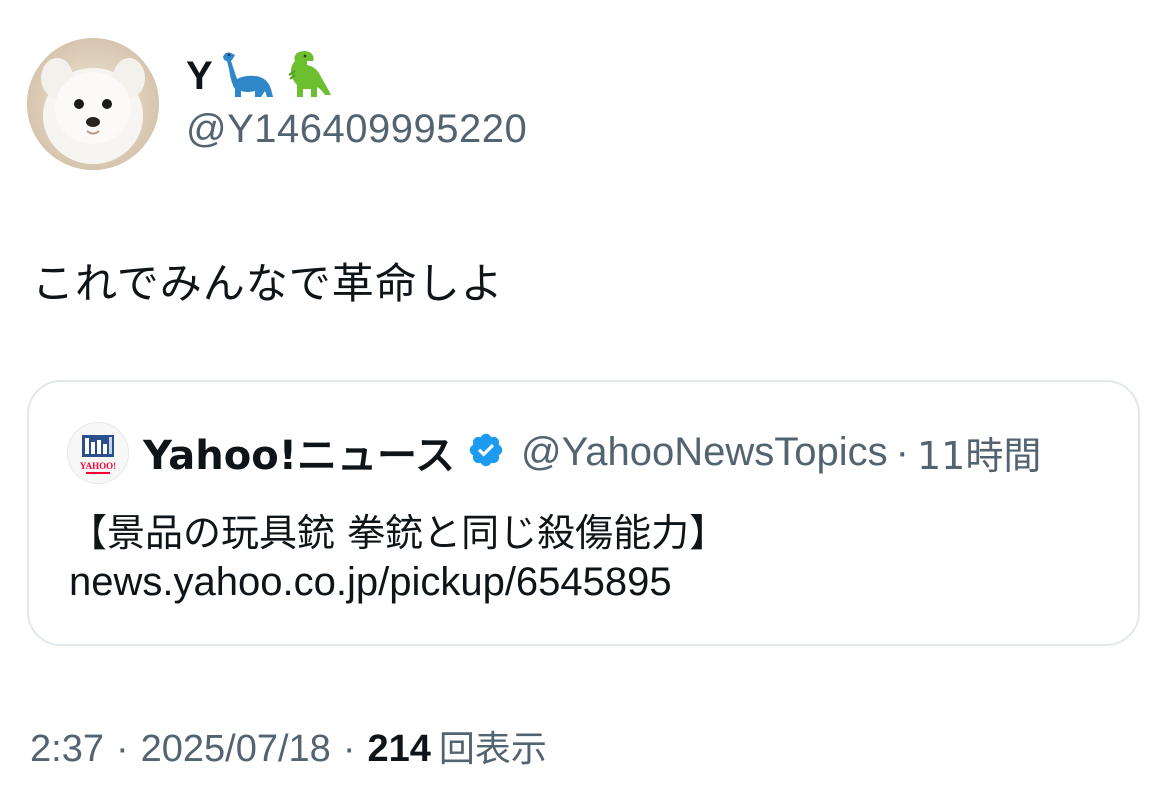  Describe the element at coordinates (93, 104) in the screenshot. I see `author-avatar` at that location.